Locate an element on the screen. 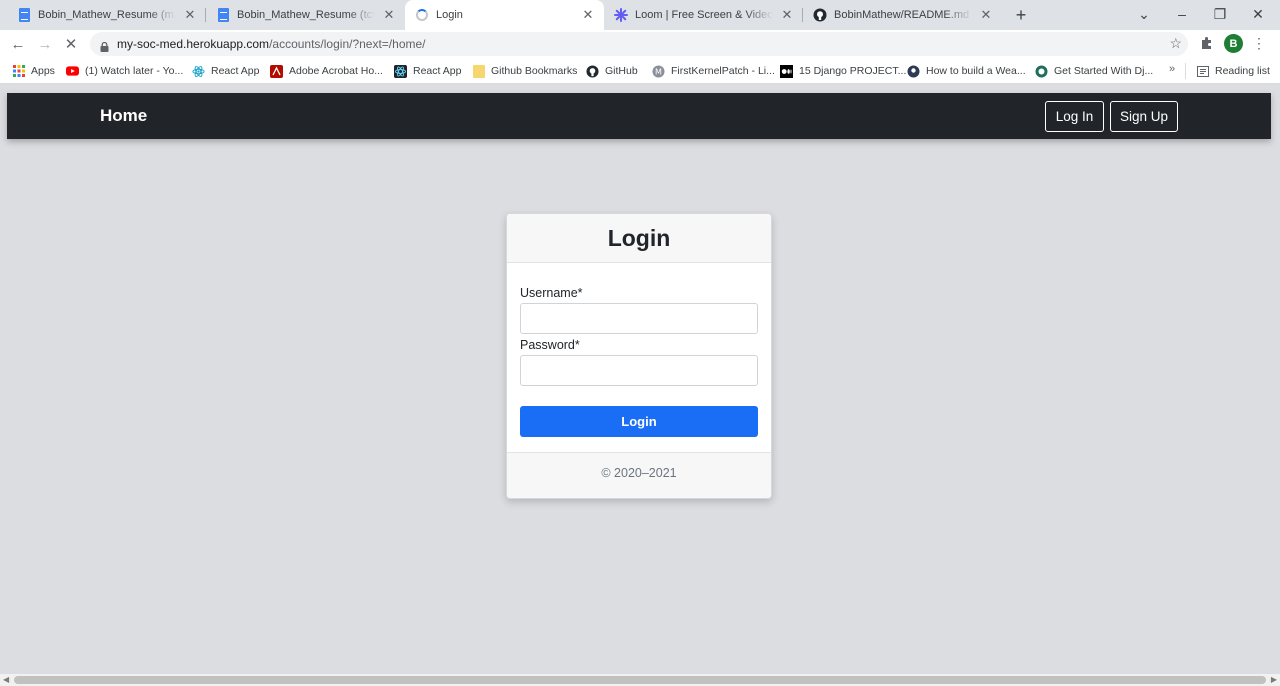 Image resolution: width=1280 pixels, height=686 pixels. bookmark-item: Apps is located at coordinates (33, 71).